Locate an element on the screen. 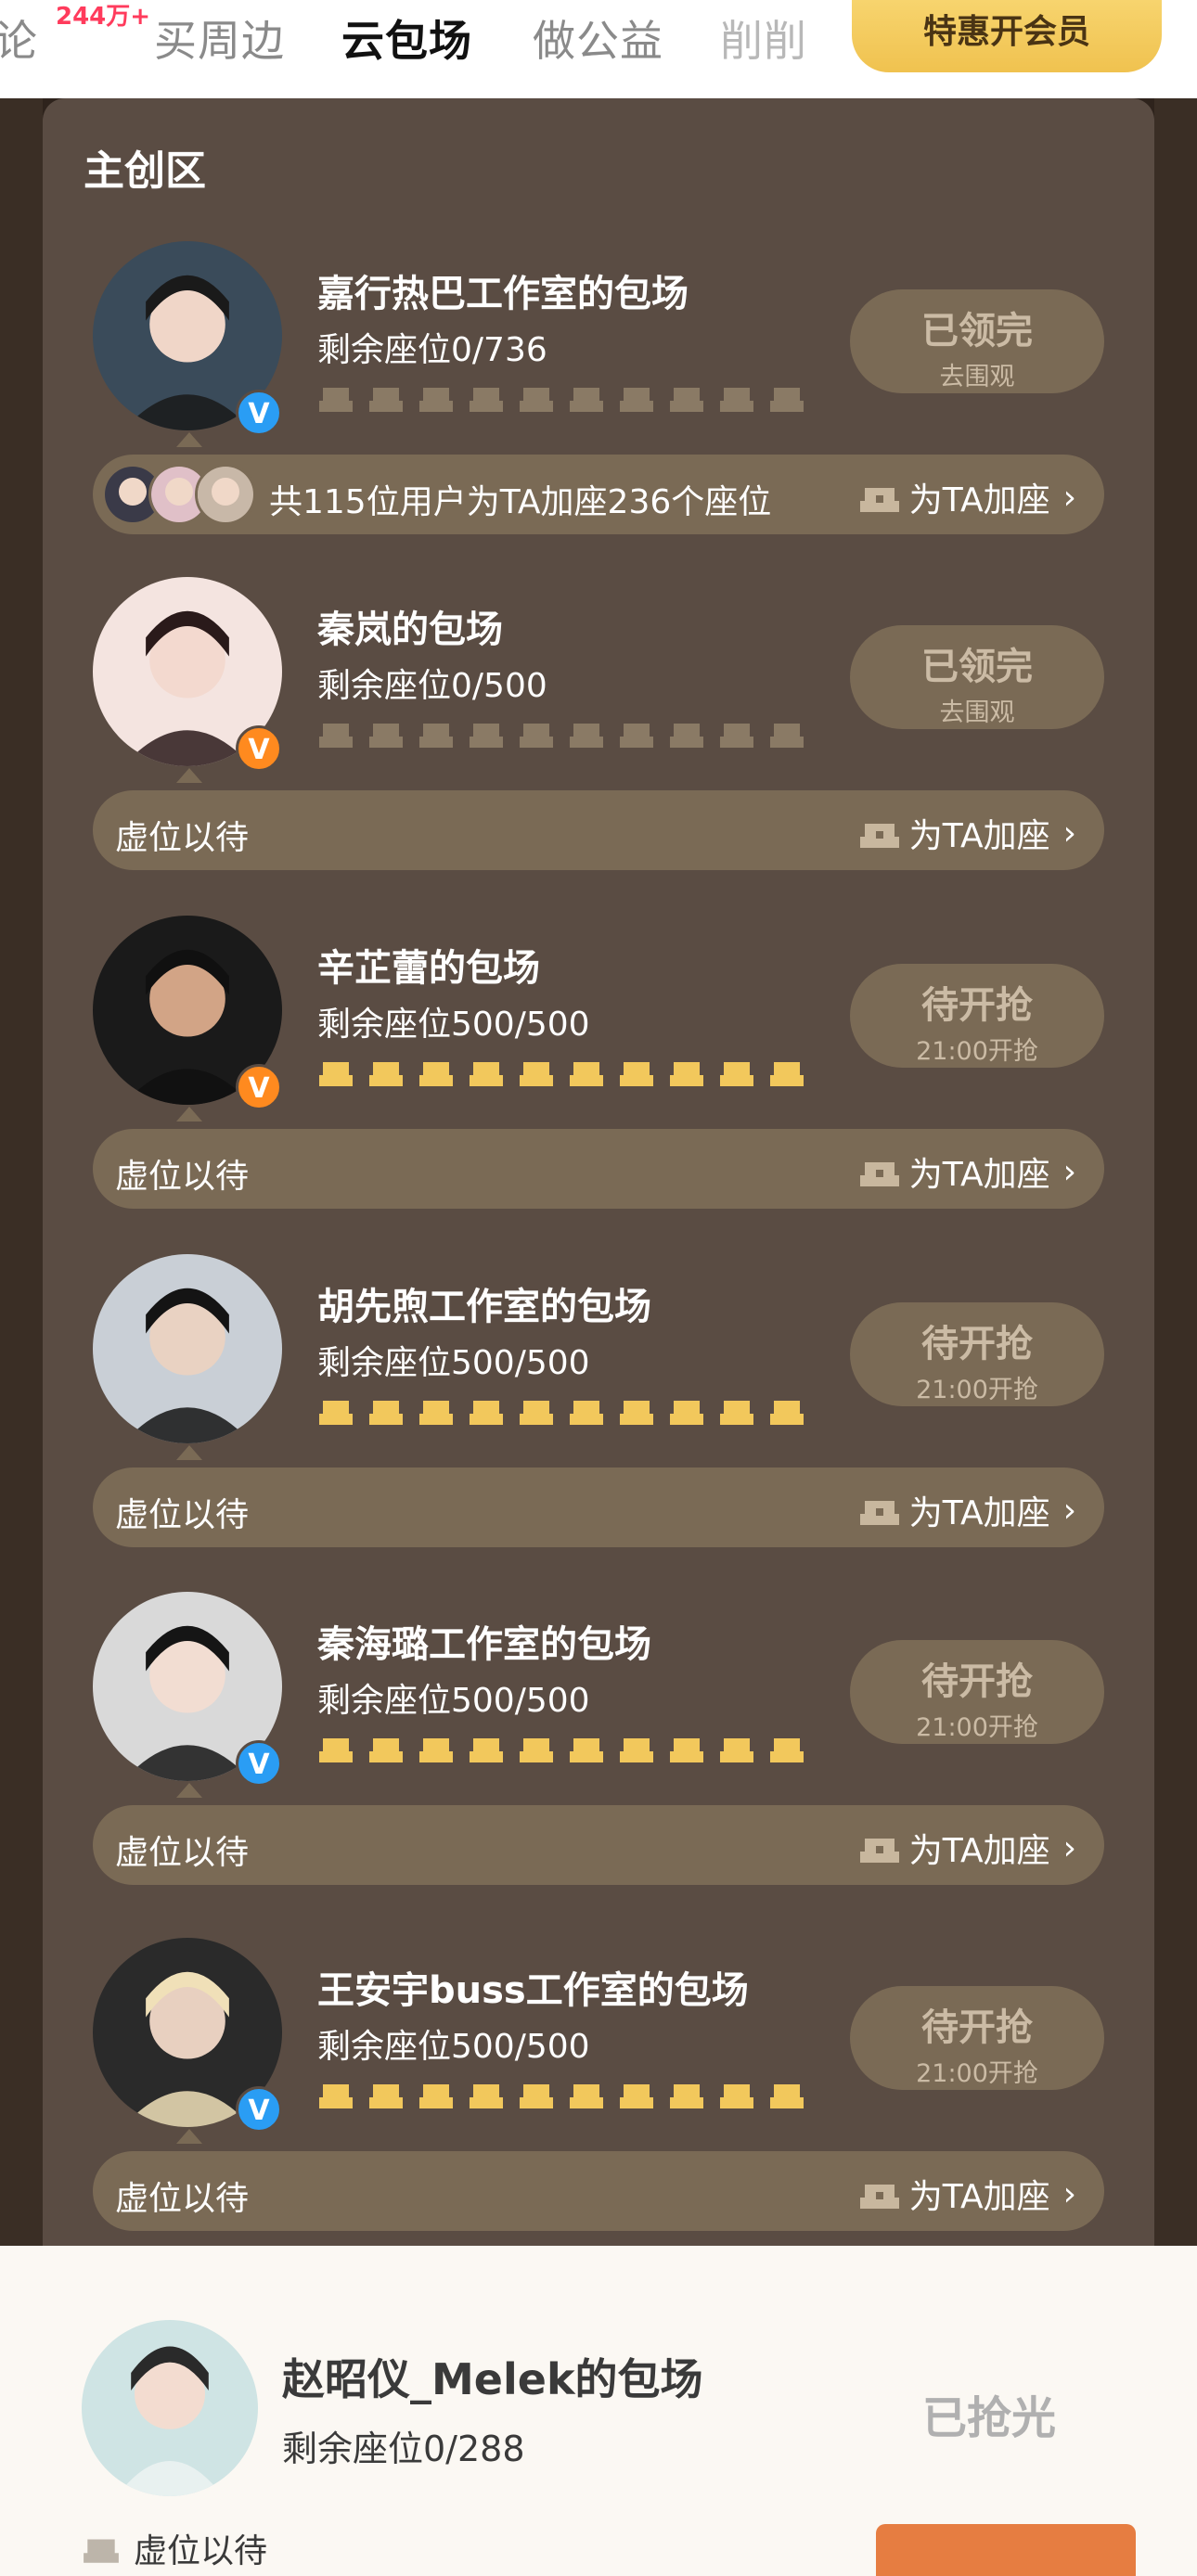 This screenshot has width=1197, height=2576. bottom-card: 赵昭仪_Melek的包场 剩余座位0/288 已抢光 虚位以待 is located at coordinates (598, 2411).